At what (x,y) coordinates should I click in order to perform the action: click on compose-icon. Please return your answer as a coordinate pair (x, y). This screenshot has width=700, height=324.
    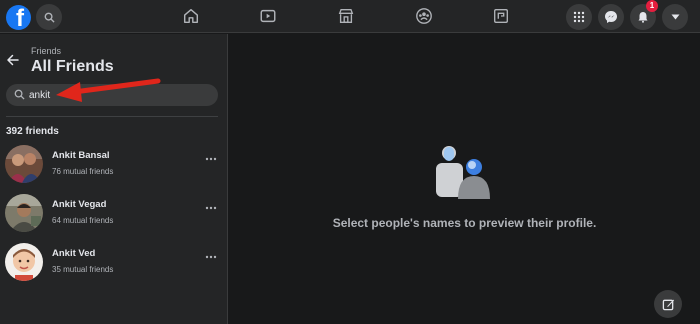
    Looking at the image, I should click on (668, 304).